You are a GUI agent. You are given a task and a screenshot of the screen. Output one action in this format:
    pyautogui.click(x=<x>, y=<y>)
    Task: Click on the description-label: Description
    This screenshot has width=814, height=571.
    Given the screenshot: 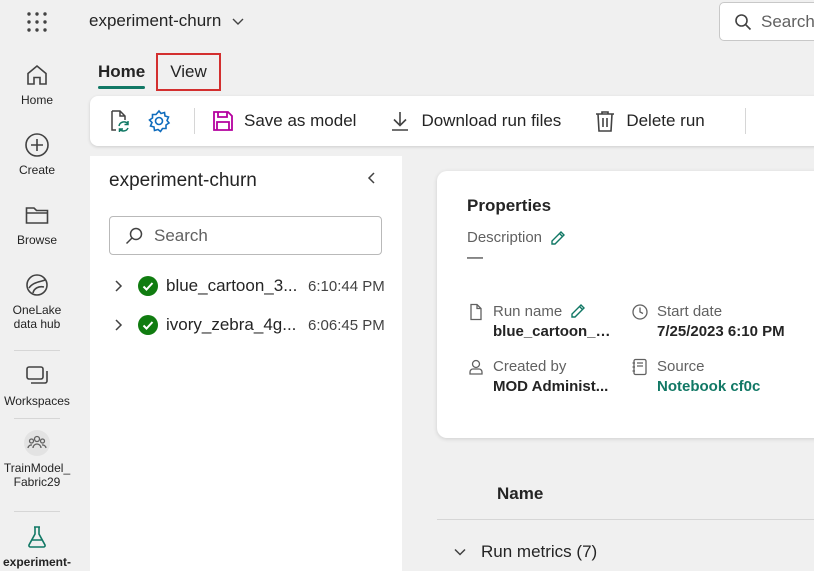 What is the action you would take?
    pyautogui.click(x=505, y=237)
    